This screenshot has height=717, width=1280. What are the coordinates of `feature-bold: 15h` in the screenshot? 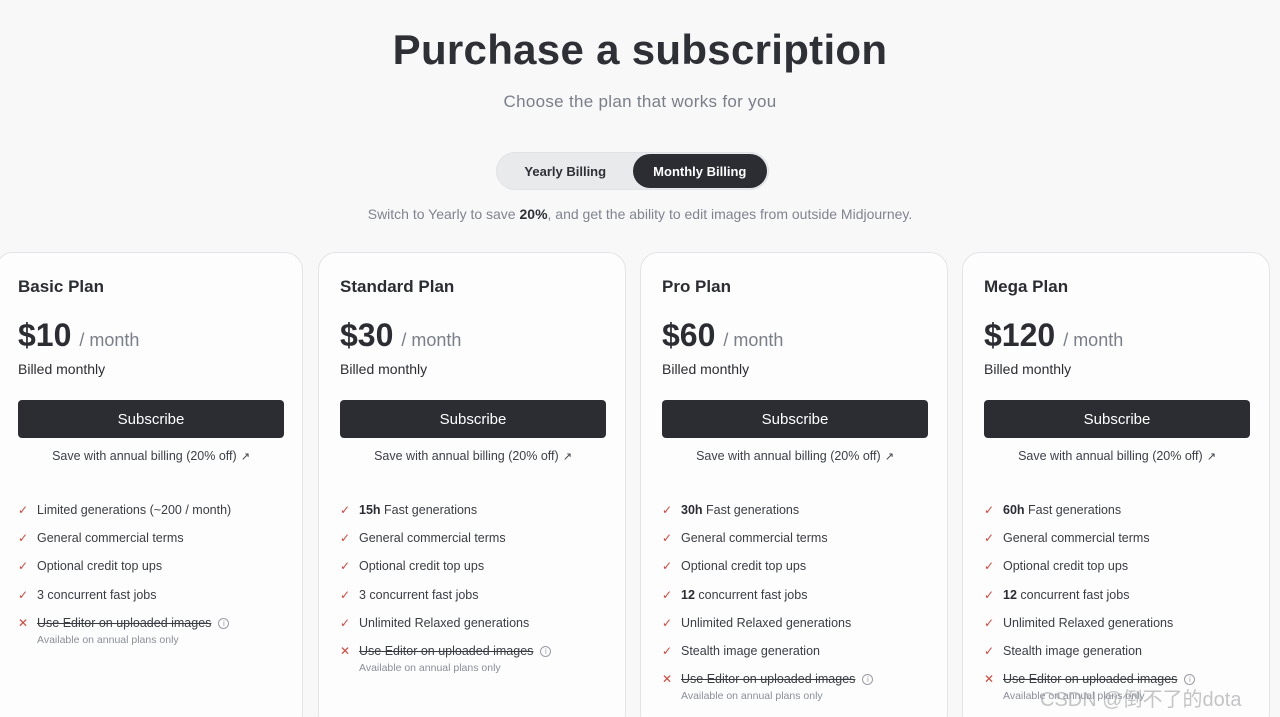 It's located at (370, 510).